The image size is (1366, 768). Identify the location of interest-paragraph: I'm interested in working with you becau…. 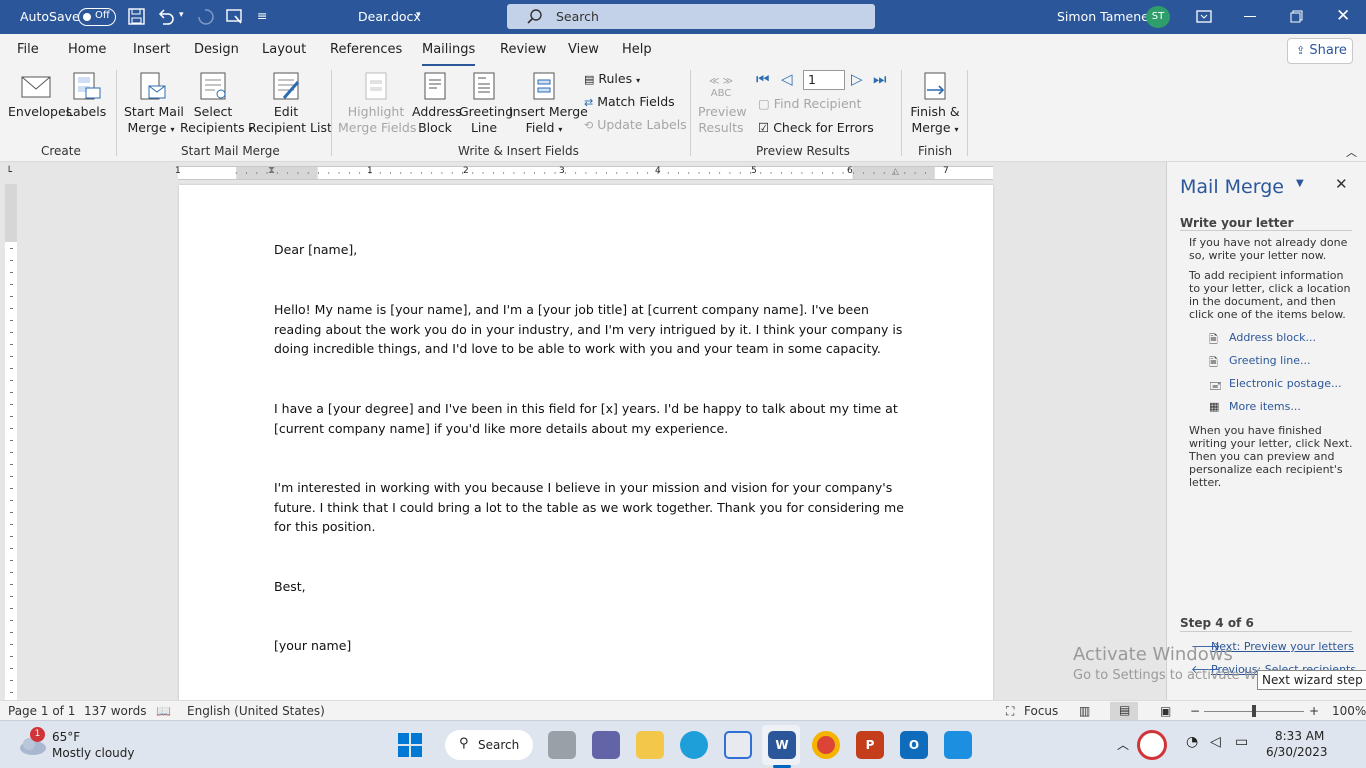
(589, 507).